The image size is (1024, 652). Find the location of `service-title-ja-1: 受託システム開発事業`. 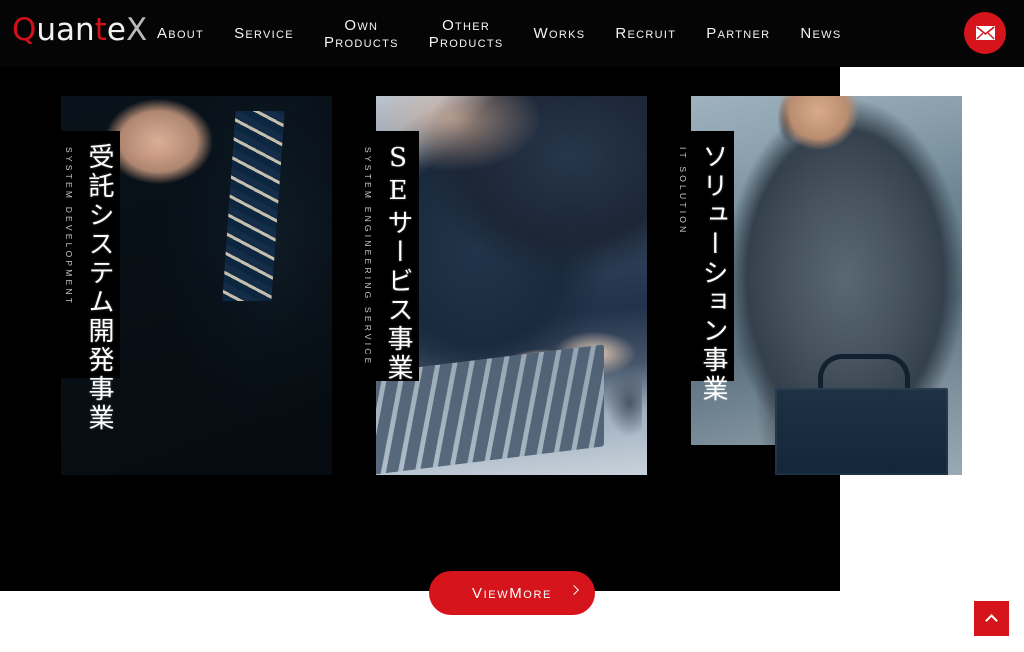

service-title-ja-1: 受託システム開発事業 is located at coordinates (99, 288).